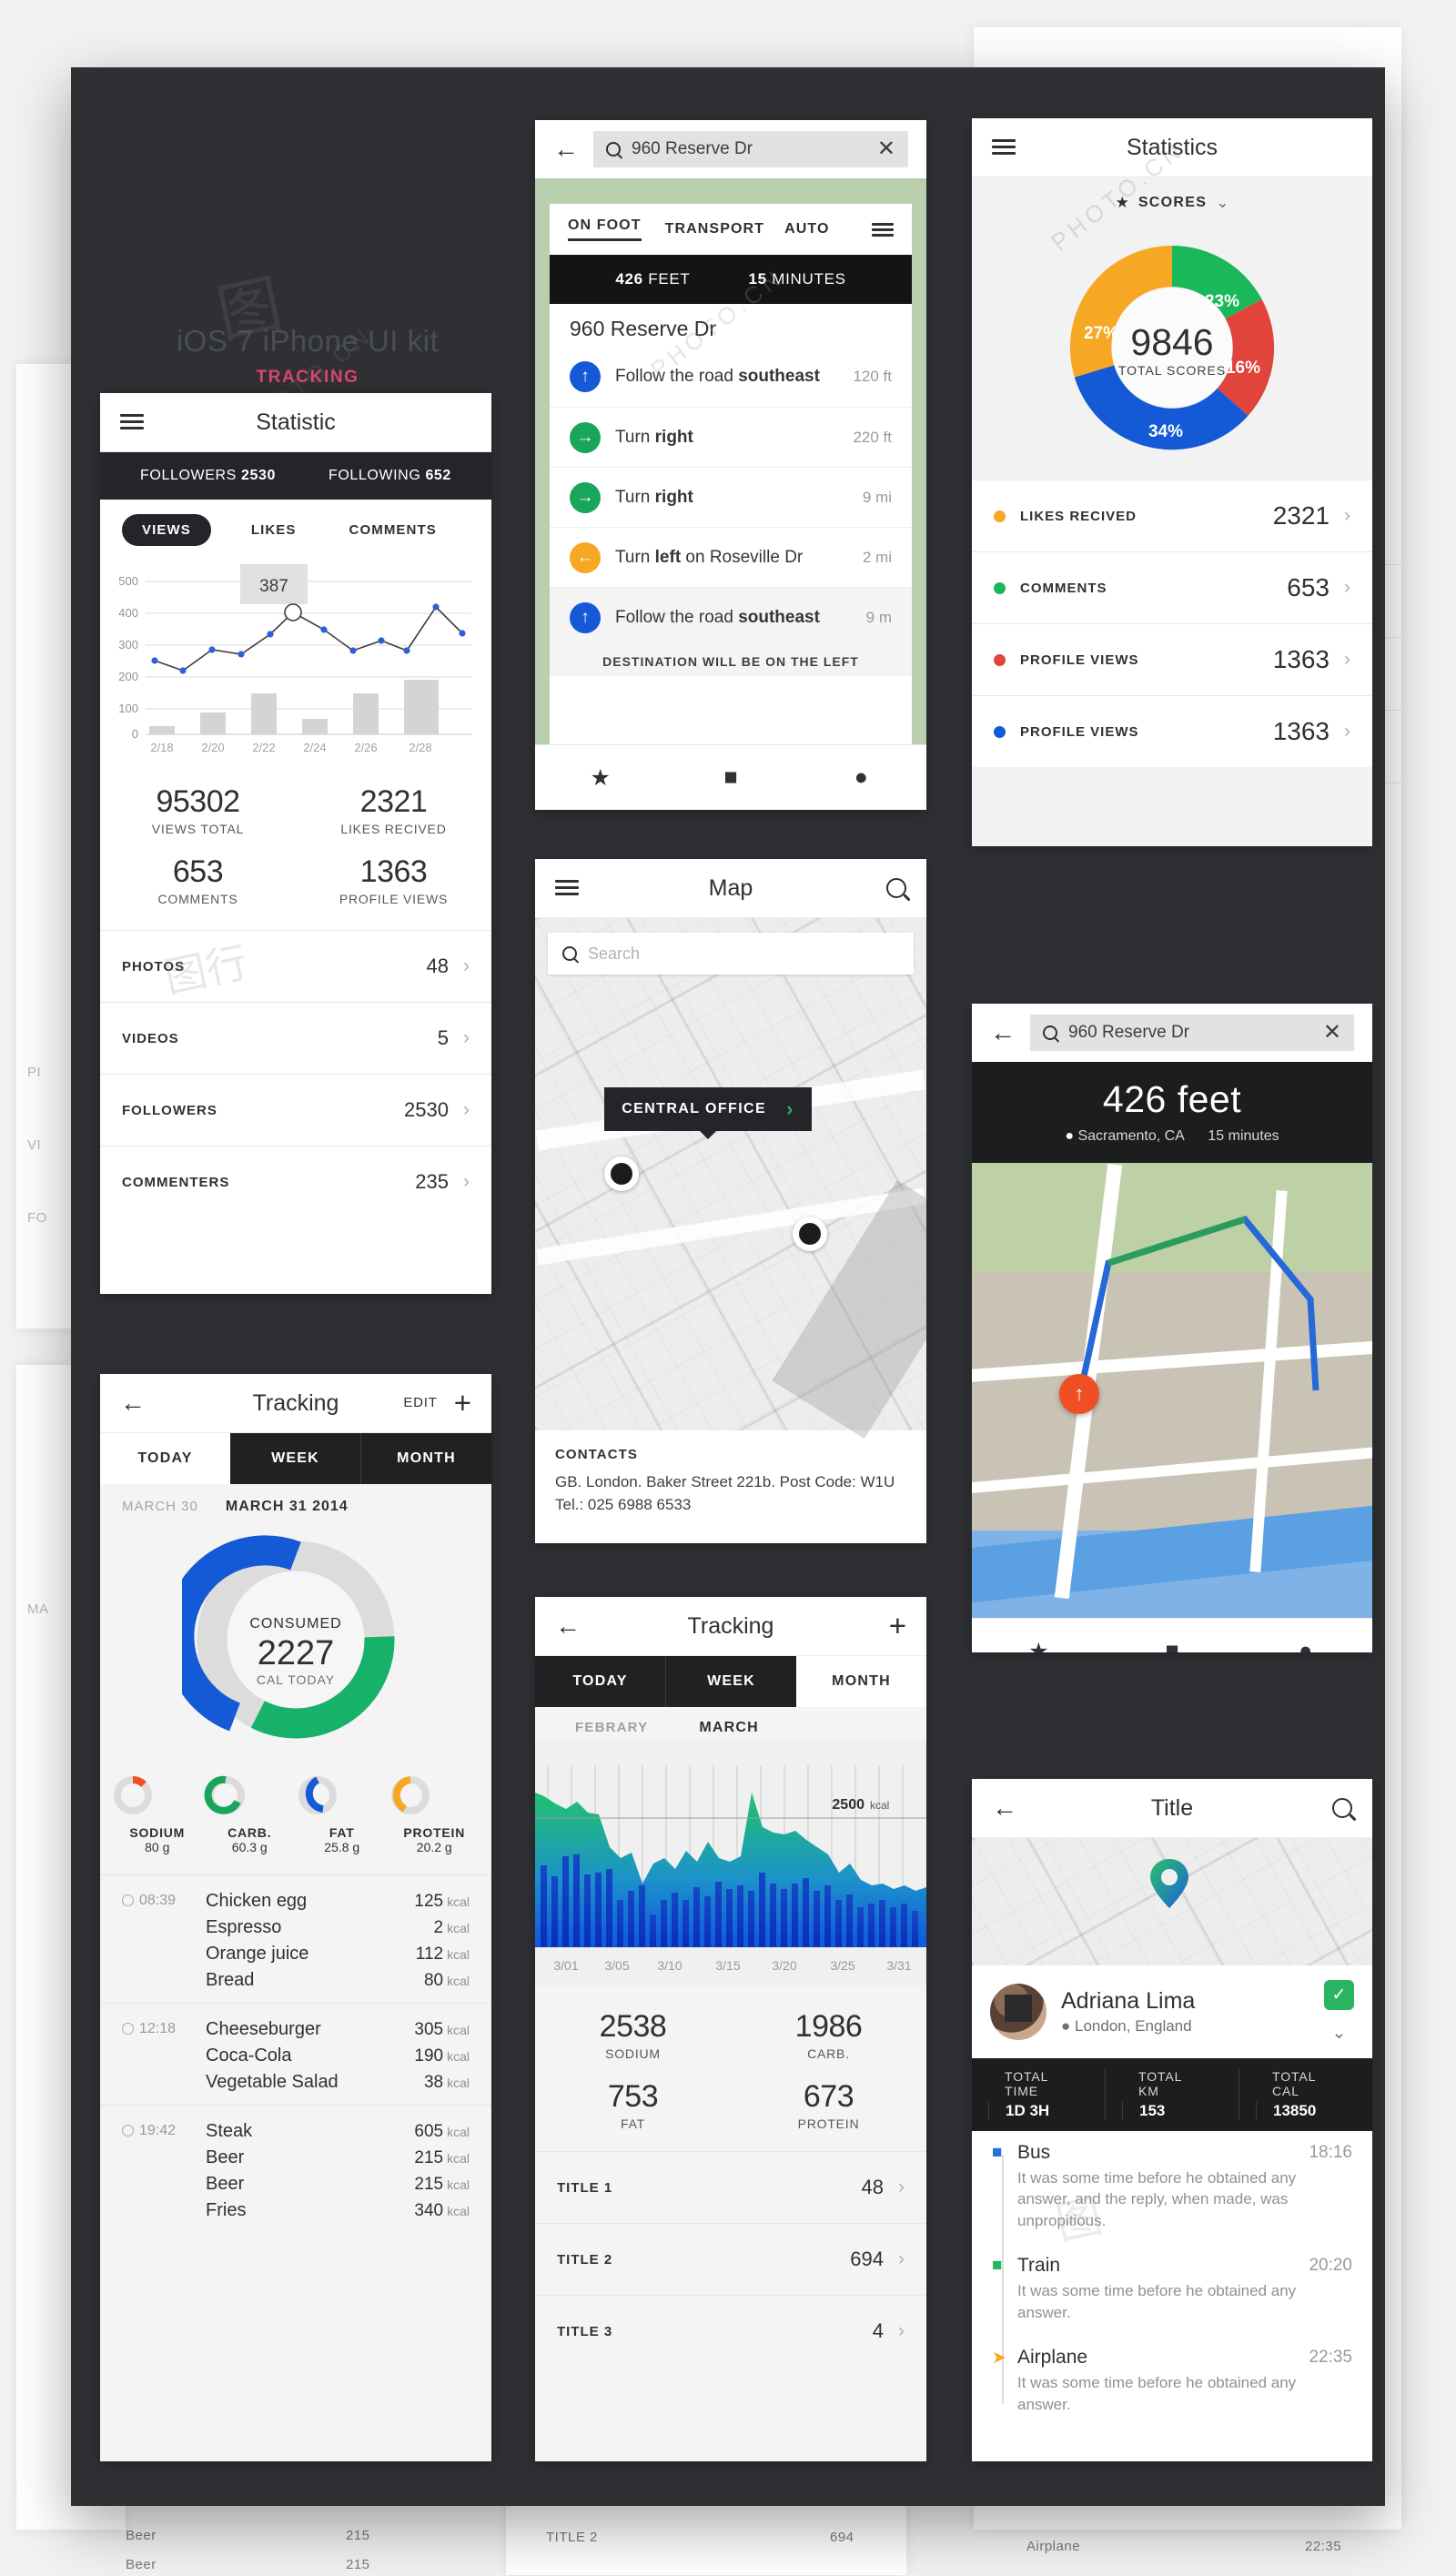  Describe the element at coordinates (296, 2131) in the screenshot. I see `meal-item: 19:42 Steak 605 kcal` at that location.